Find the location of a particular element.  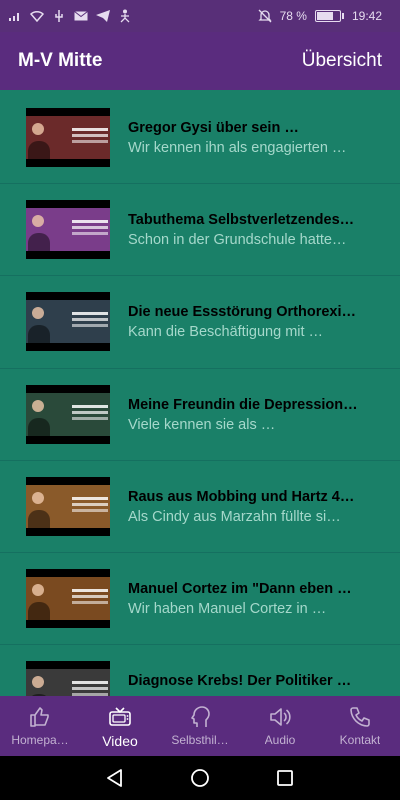

nav-label: Kontakt is located at coordinates (360, 740).